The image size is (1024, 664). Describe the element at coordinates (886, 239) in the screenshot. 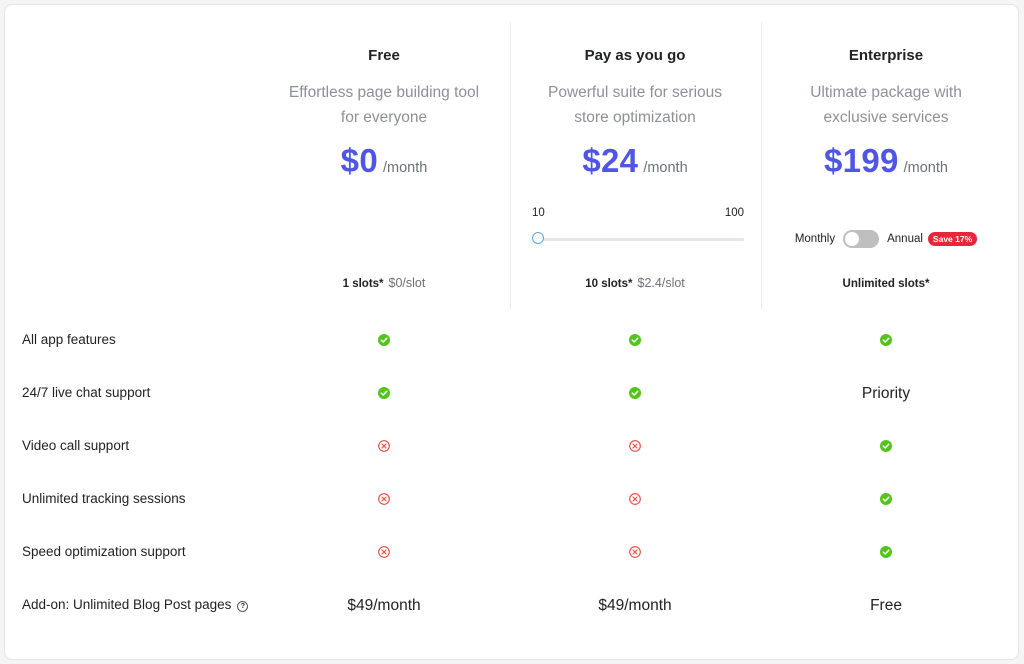

I see `billing-toggle-group: Monthly Annual Save 17%` at that location.